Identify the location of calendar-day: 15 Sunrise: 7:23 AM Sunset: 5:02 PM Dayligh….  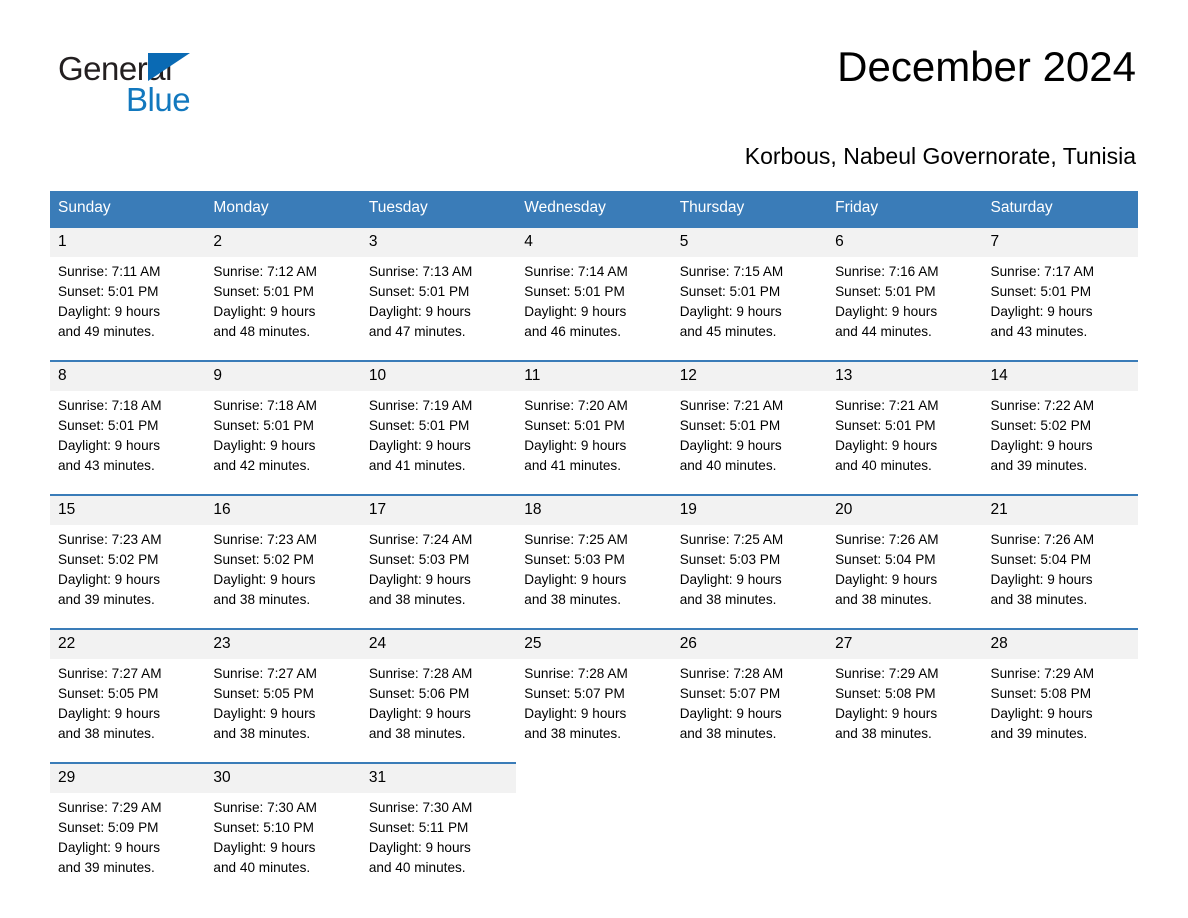
(128, 561).